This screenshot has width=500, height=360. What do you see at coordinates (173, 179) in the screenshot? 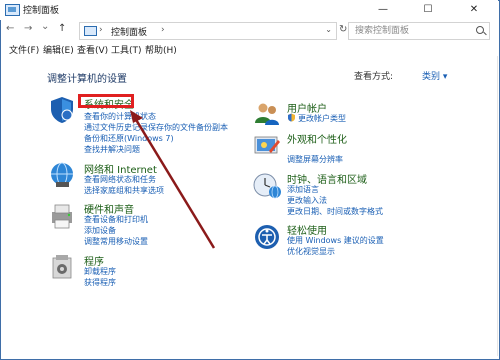
I see `annotation-arrow-icon` at bounding box center [173, 179].